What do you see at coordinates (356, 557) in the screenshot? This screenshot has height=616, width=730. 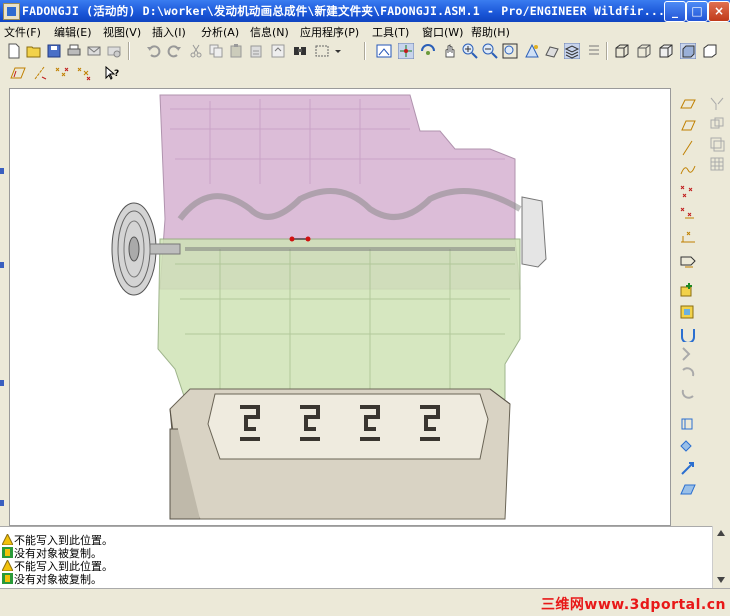 I see `message-area: 不能写入到此位置。 没有对象被复制。 不能写入到此位置。 没有对象被复制。` at bounding box center [356, 557].